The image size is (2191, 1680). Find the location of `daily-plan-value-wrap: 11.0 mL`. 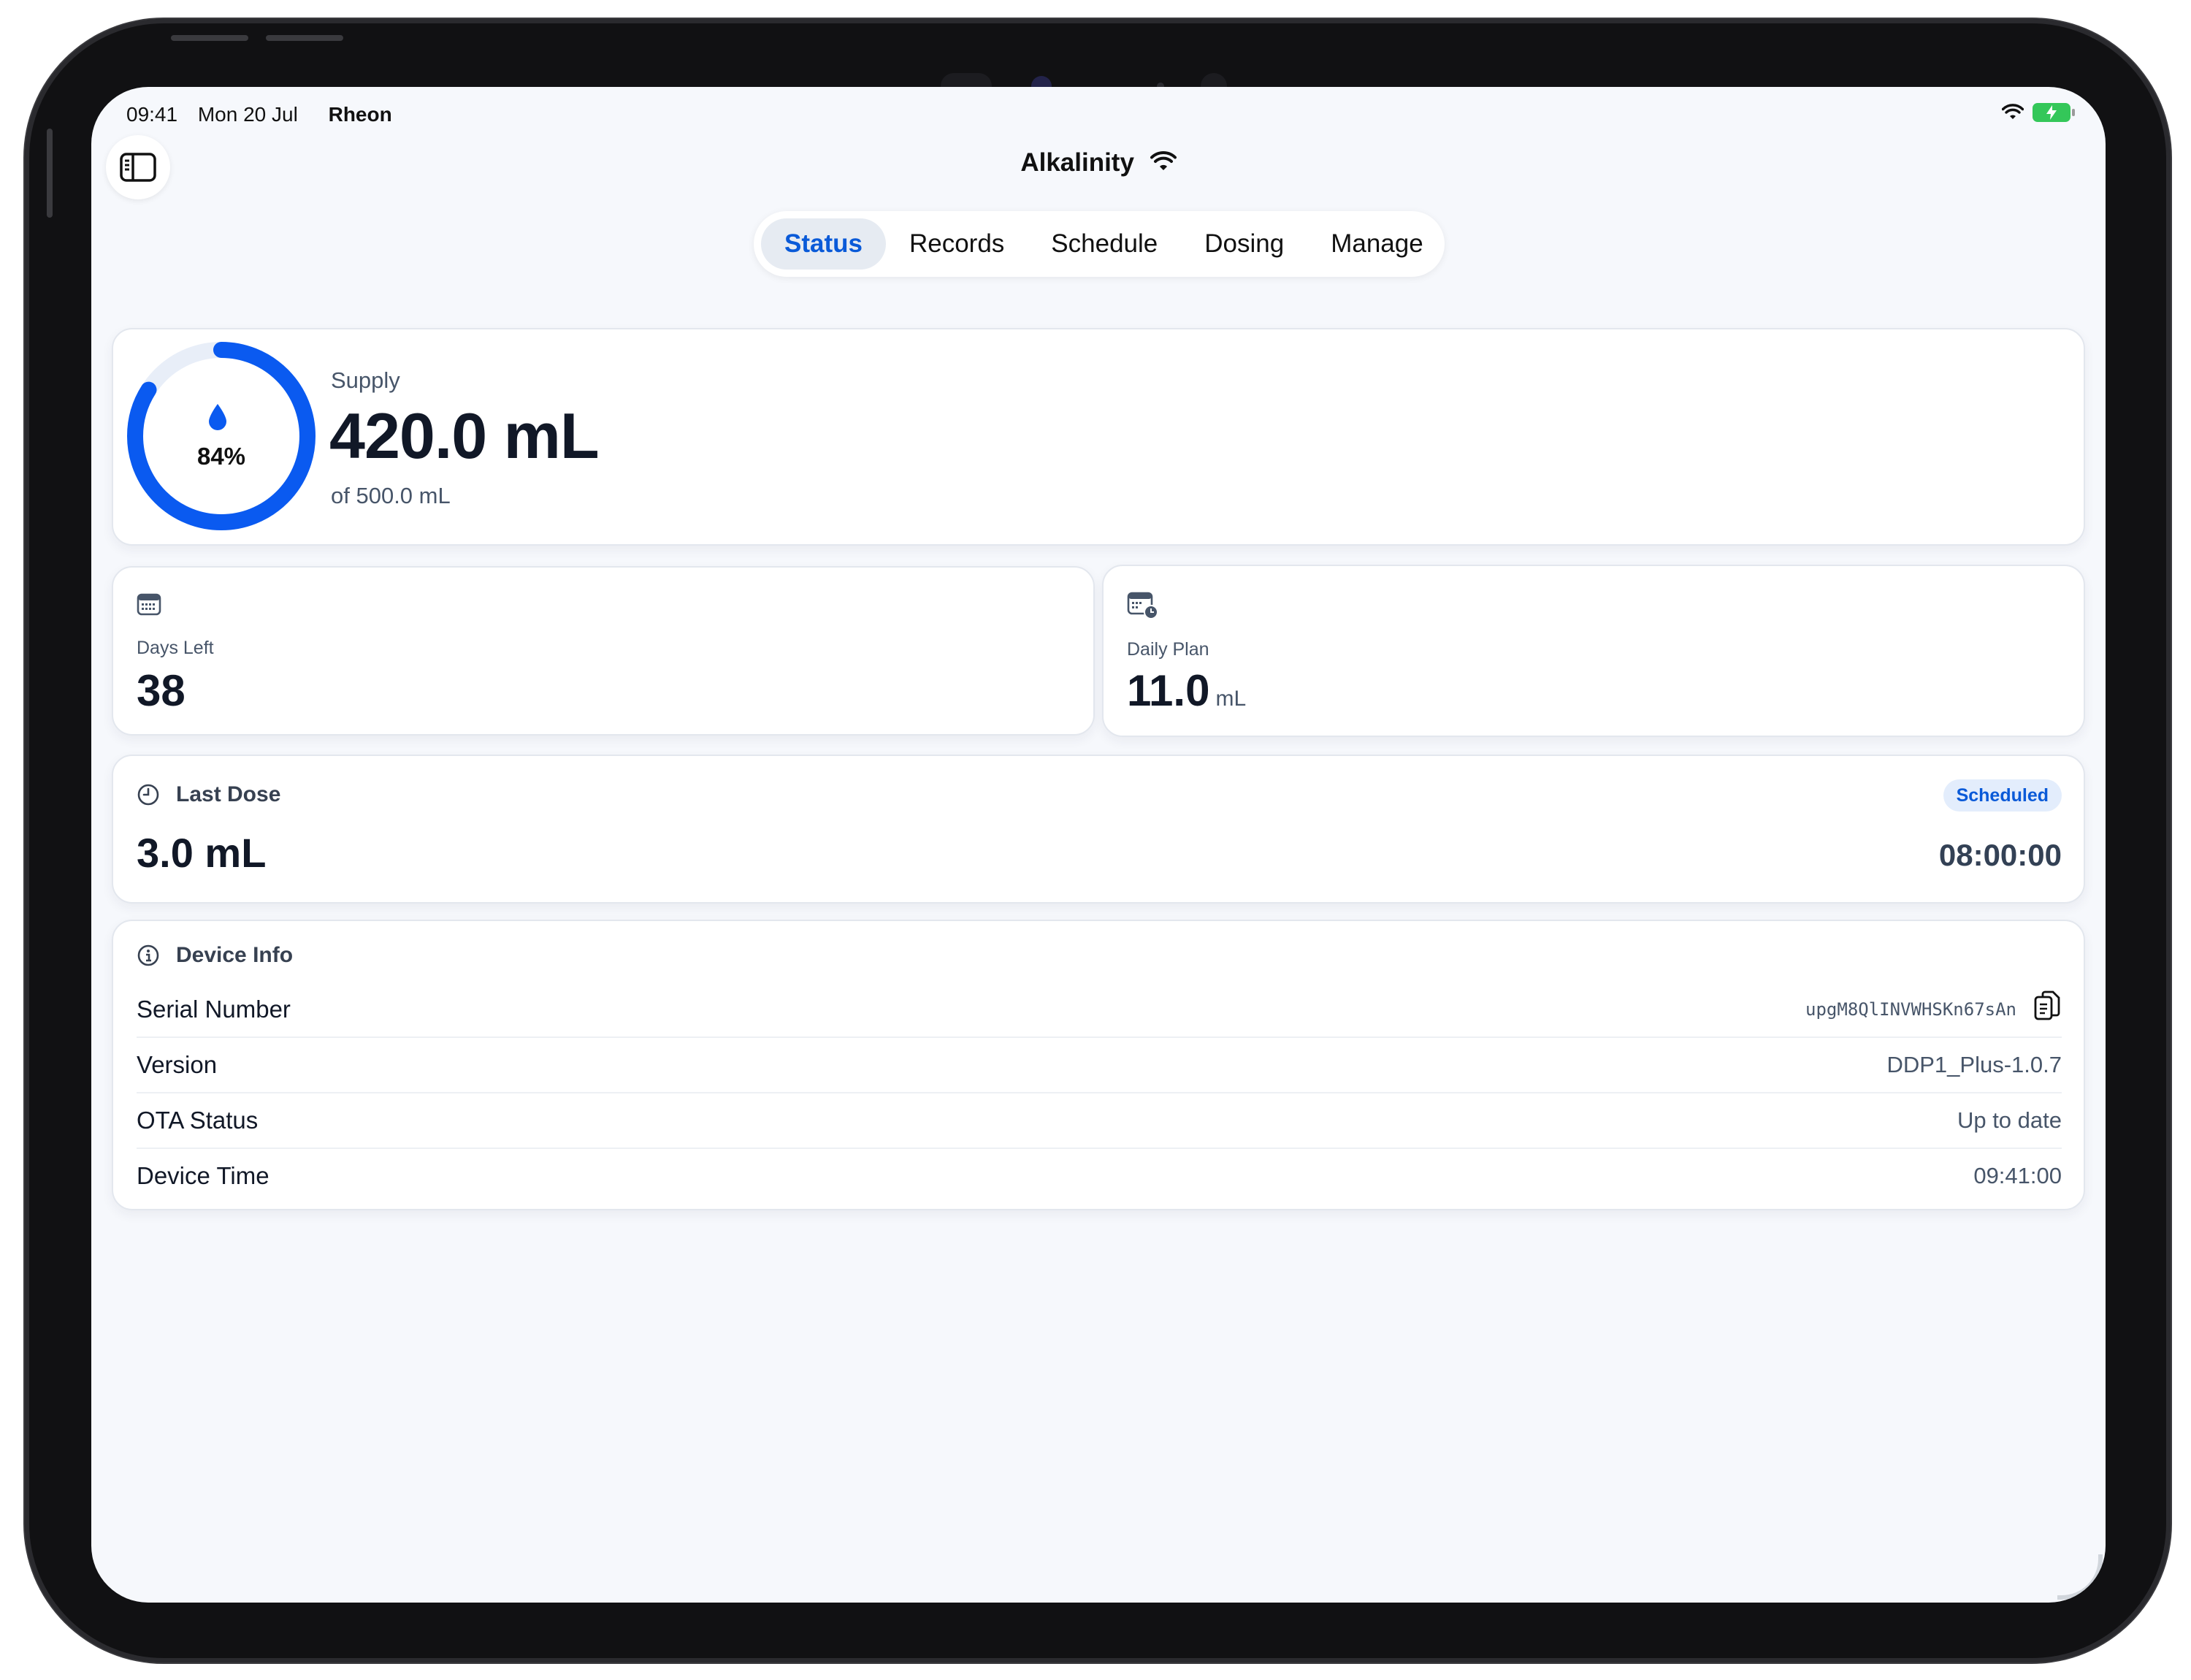

daily-plan-value-wrap: 11.0 mL is located at coordinates (1186, 690).